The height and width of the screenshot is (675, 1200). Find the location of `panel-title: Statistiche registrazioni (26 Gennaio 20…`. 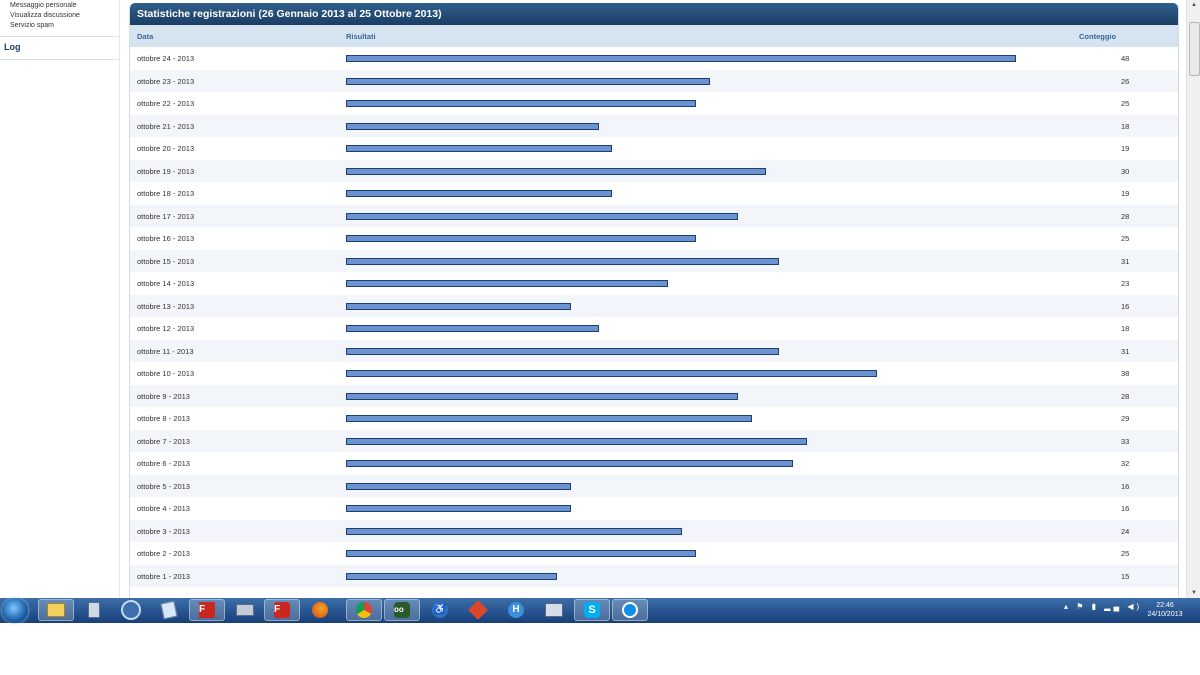

panel-title: Statistiche registrazioni (26 Gennaio 20… is located at coordinates (654, 14).